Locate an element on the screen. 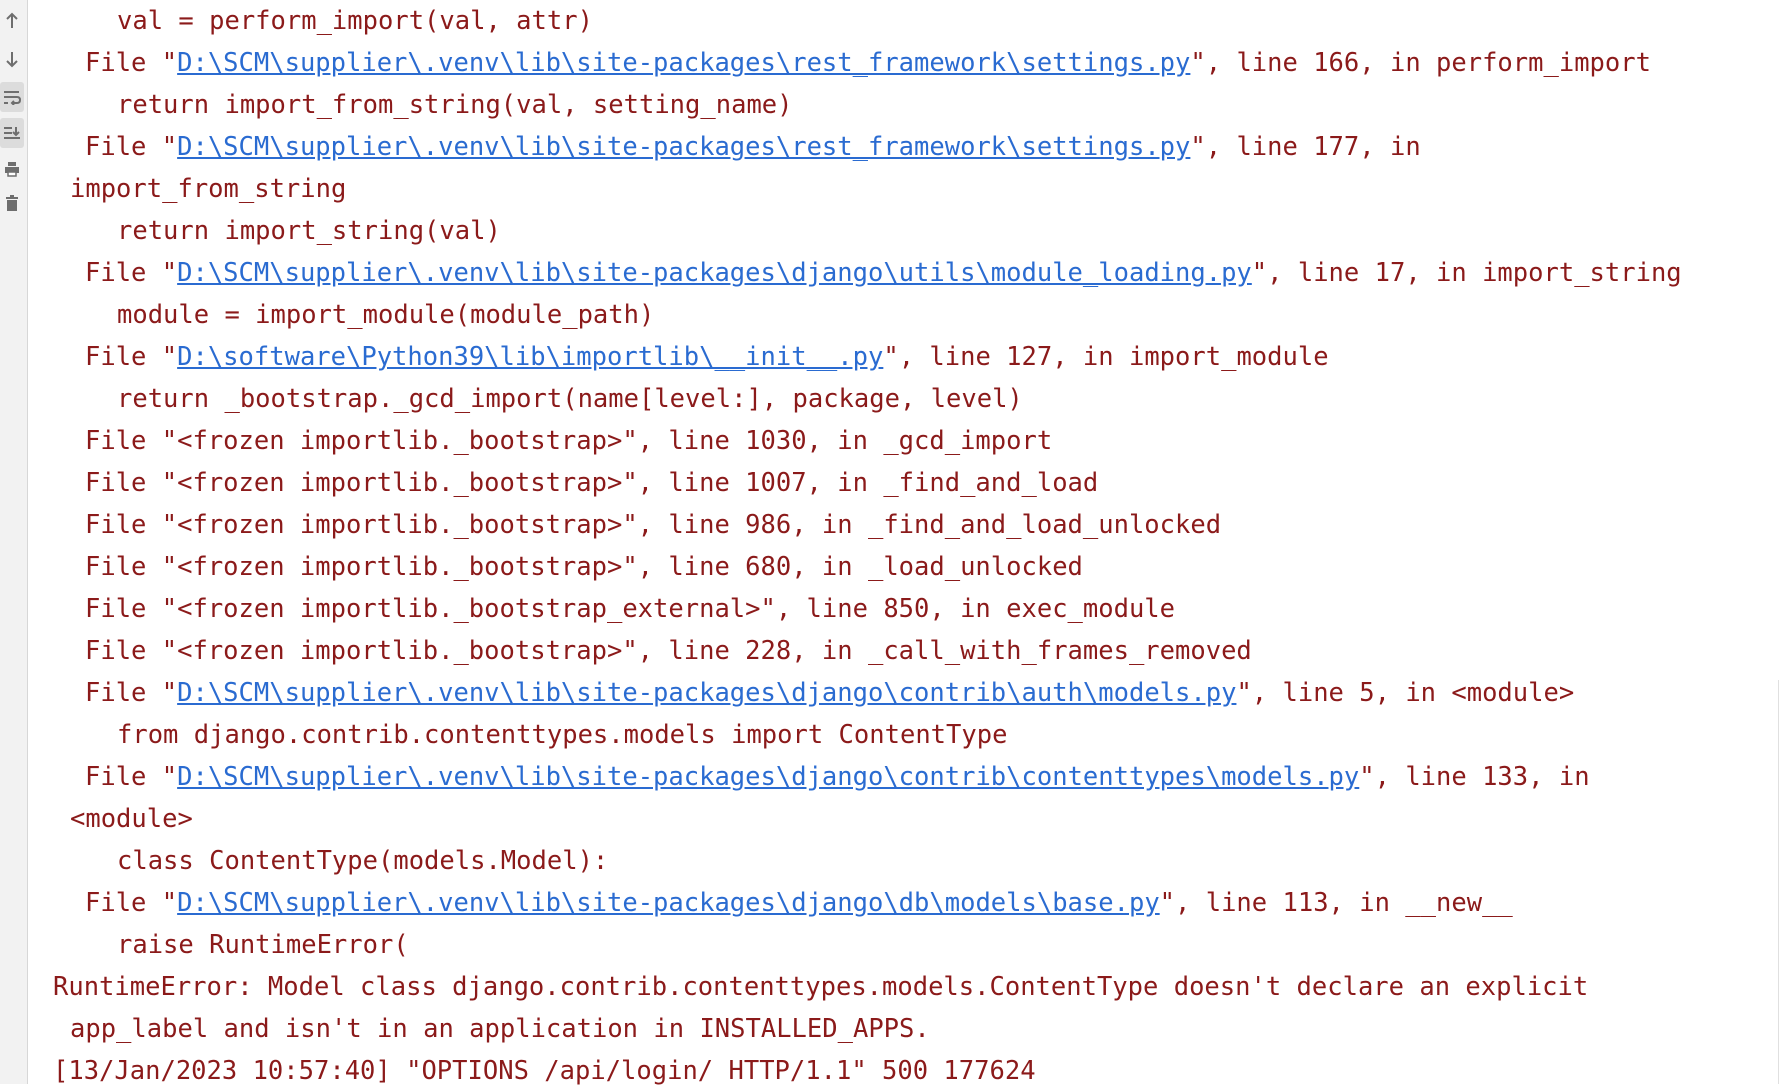 This screenshot has width=1789, height=1092. console-text: import_from_string is located at coordinates (208, 189).